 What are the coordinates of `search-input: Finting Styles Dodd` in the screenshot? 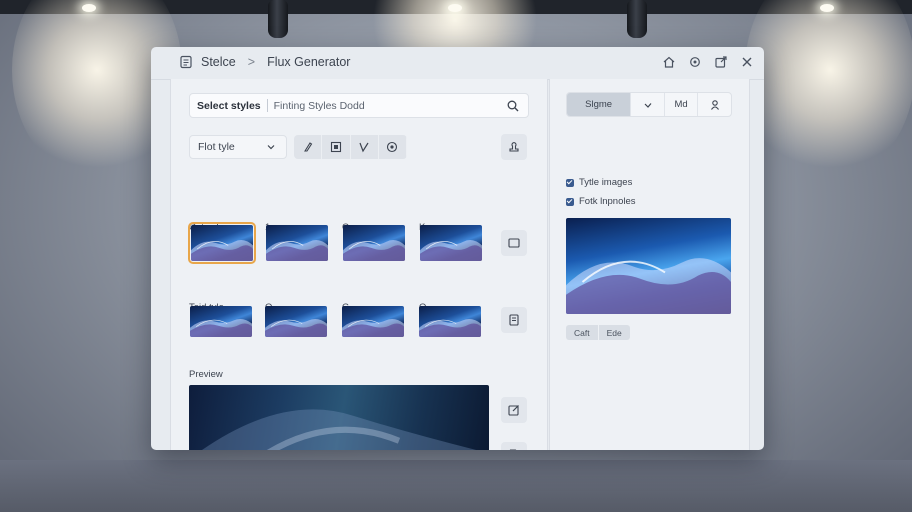 It's located at (390, 106).